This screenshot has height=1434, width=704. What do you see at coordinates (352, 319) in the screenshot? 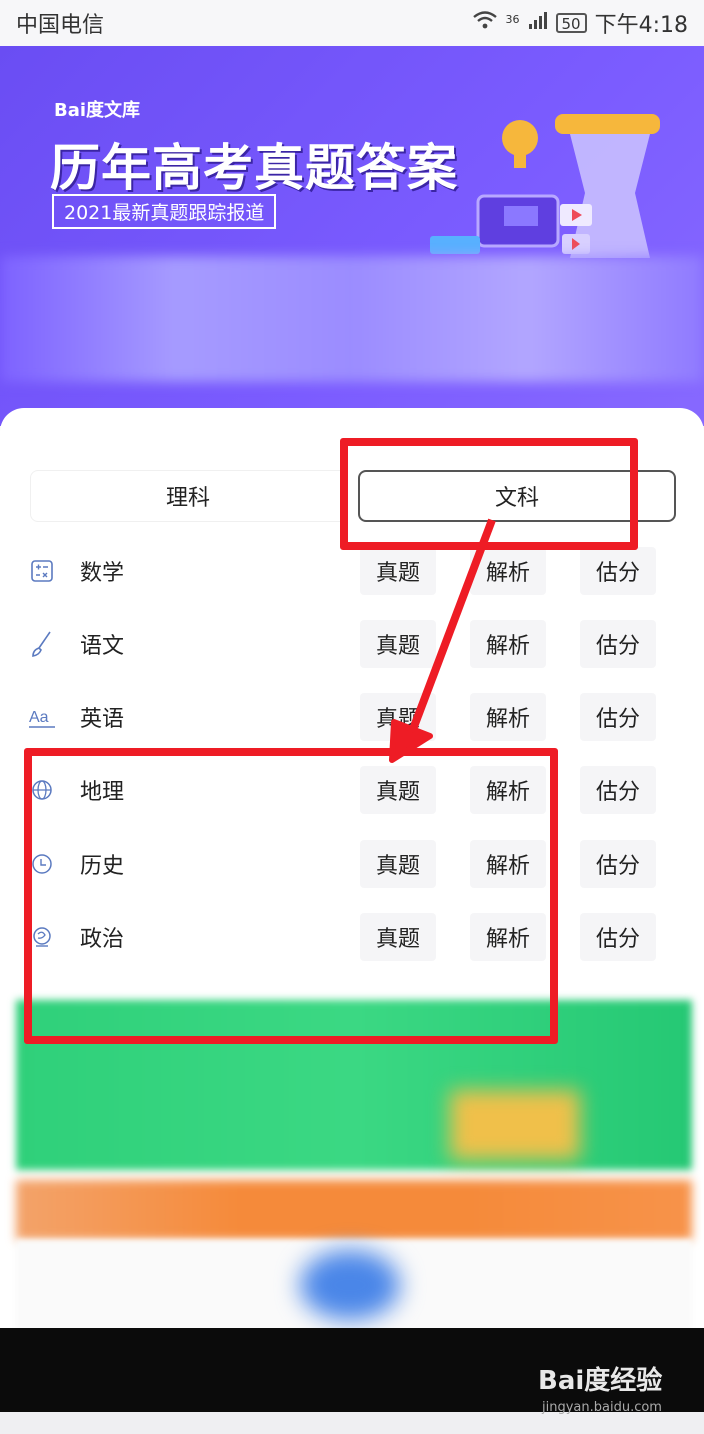
I see `banner-blurred-content` at bounding box center [352, 319].